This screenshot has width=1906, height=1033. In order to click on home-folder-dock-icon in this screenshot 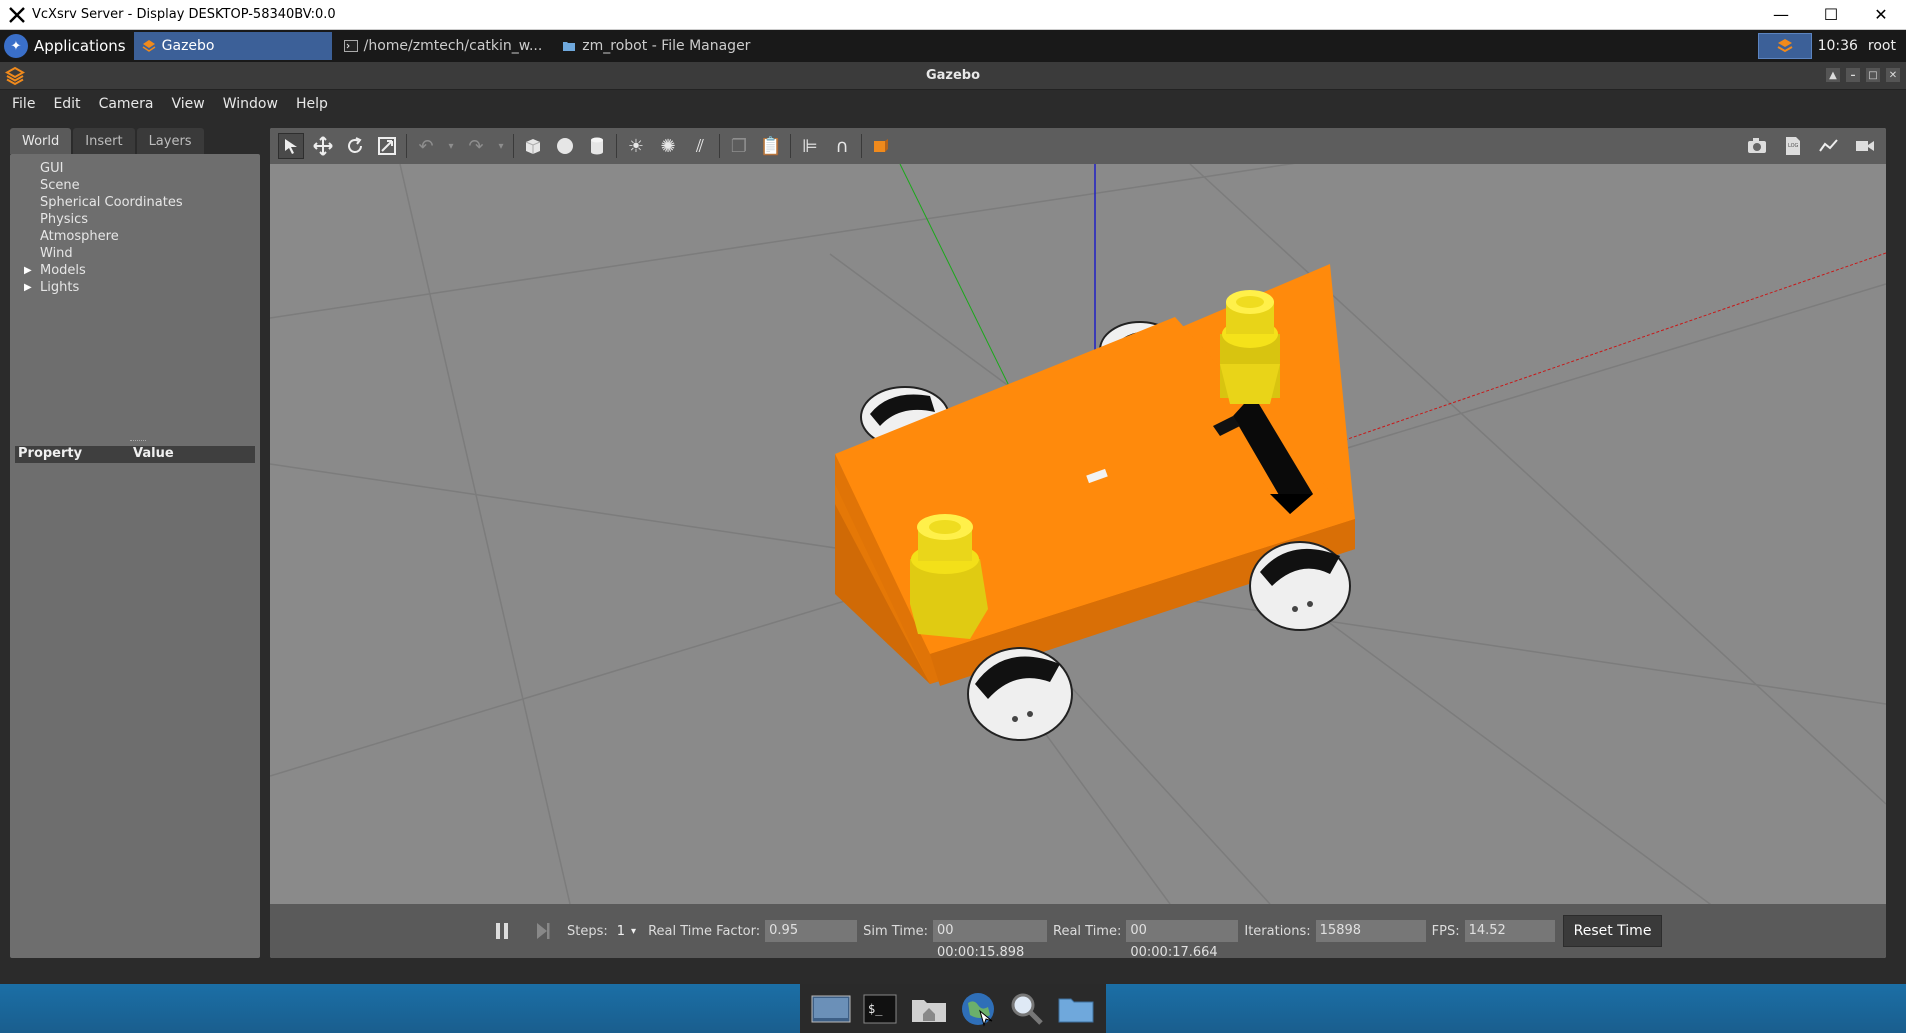, I will do `click(929, 1009)`.